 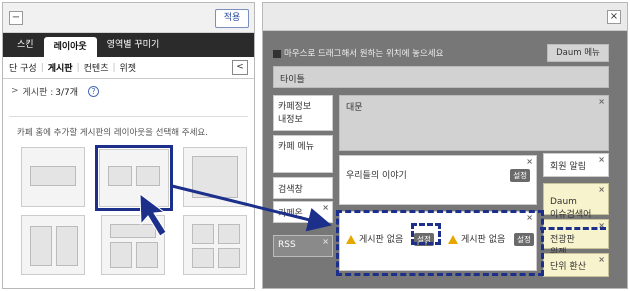 I want to click on layout-option-single, so click(x=53, y=177).